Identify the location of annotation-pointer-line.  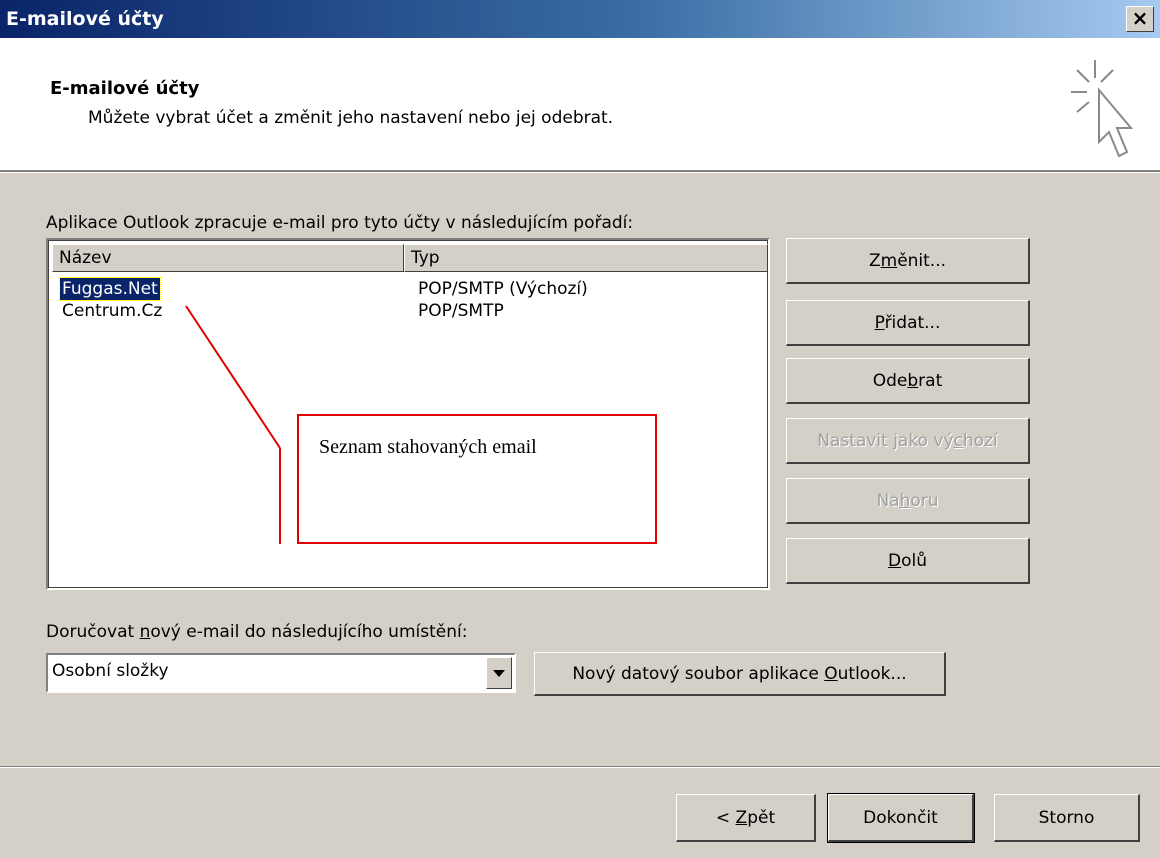
(233, 377).